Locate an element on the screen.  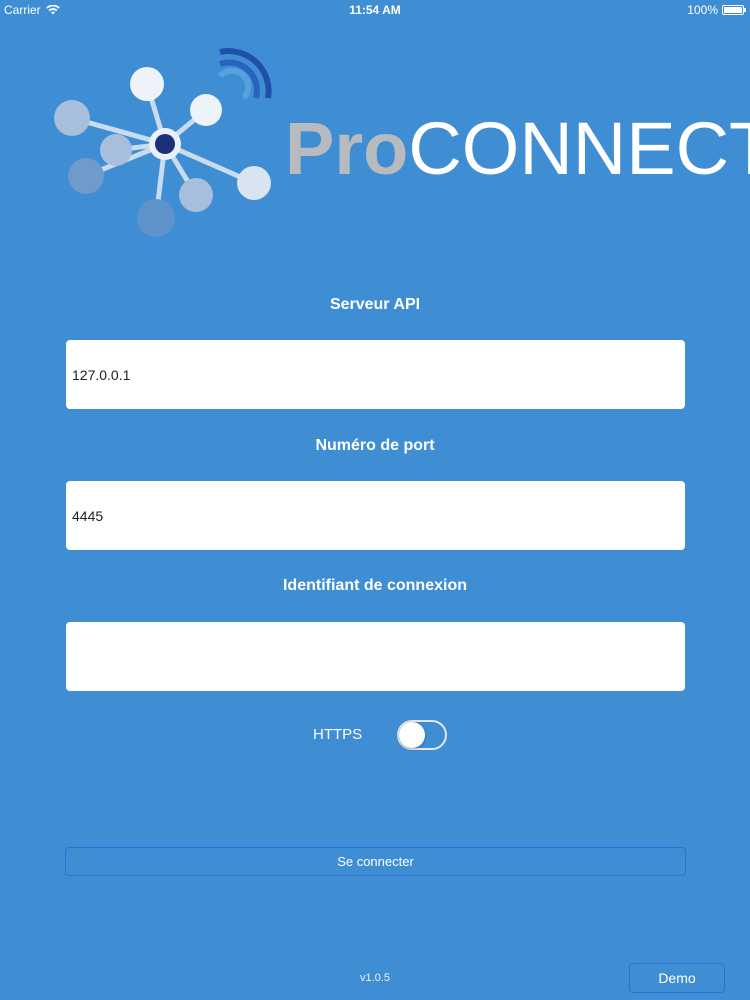
https-row: HTTPS is located at coordinates (375, 734).